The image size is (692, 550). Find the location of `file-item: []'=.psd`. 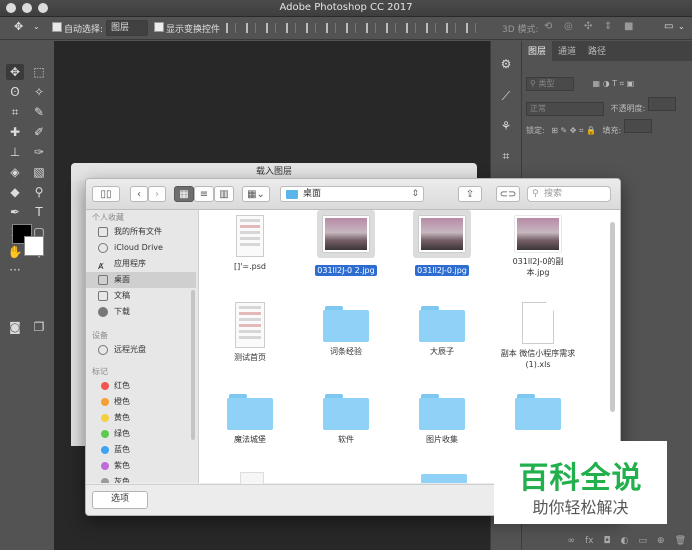

file-item: []'=.psd is located at coordinates (250, 243).